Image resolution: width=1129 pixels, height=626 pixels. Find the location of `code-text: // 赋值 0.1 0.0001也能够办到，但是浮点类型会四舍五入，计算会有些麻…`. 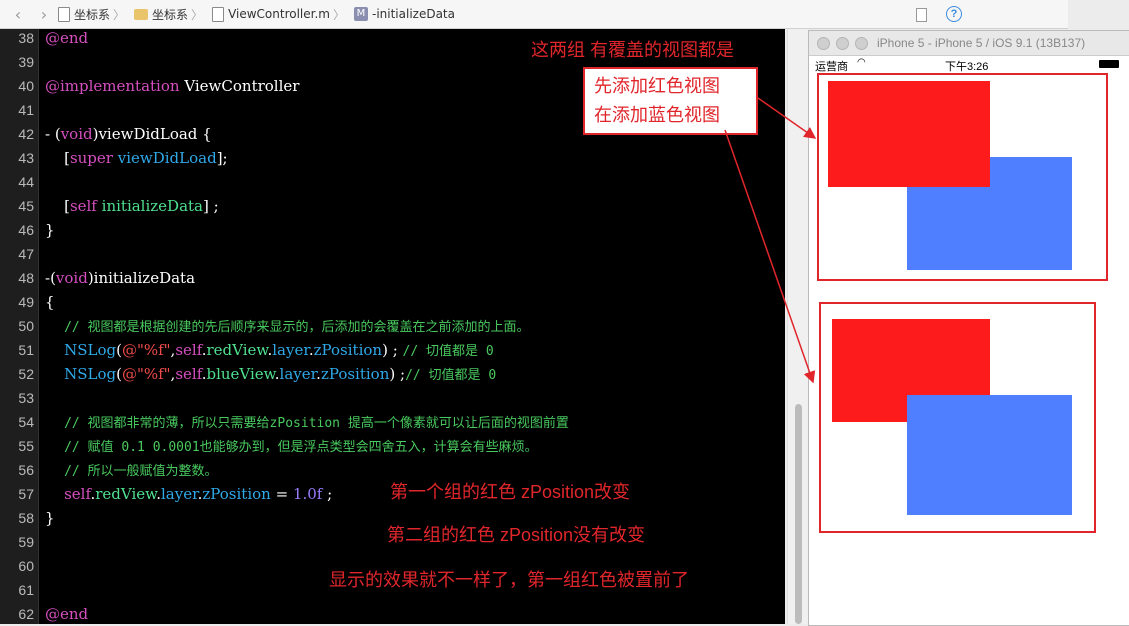

code-text: // 赋值 0.1 0.0001也能够办到，但是浮点类型会四舍五入，计算会有些麻… is located at coordinates (301, 447).